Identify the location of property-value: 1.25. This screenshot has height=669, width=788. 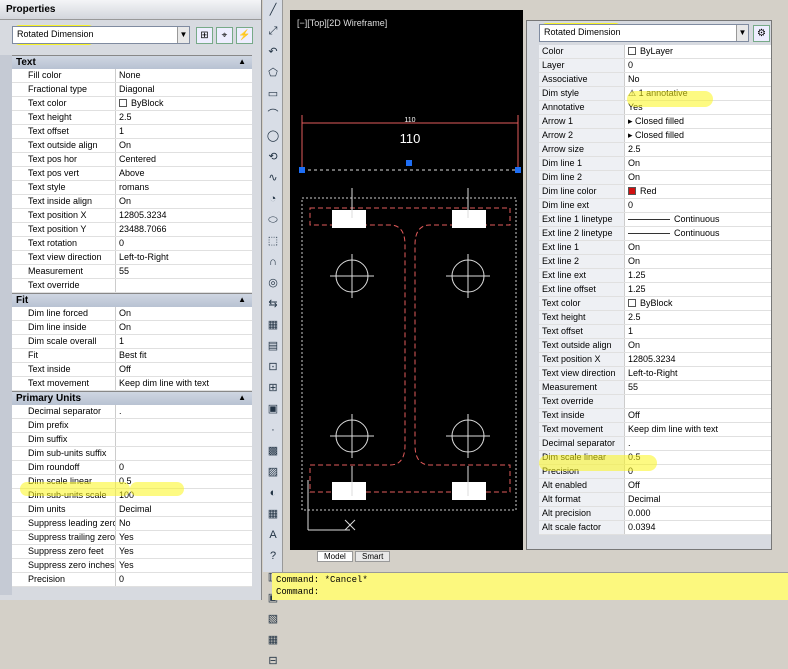
(698, 275).